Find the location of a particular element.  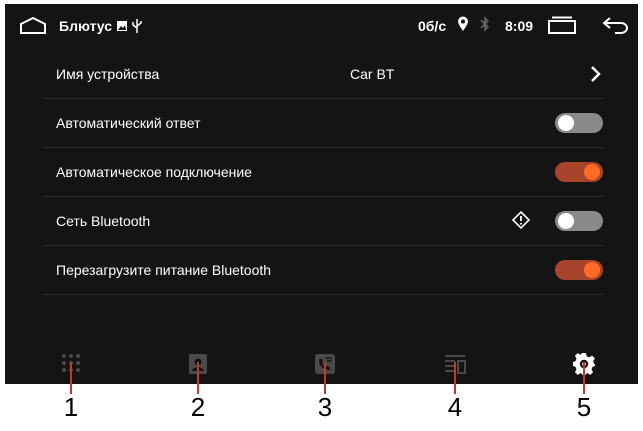

bottom-navigation is located at coordinates (321, 364).